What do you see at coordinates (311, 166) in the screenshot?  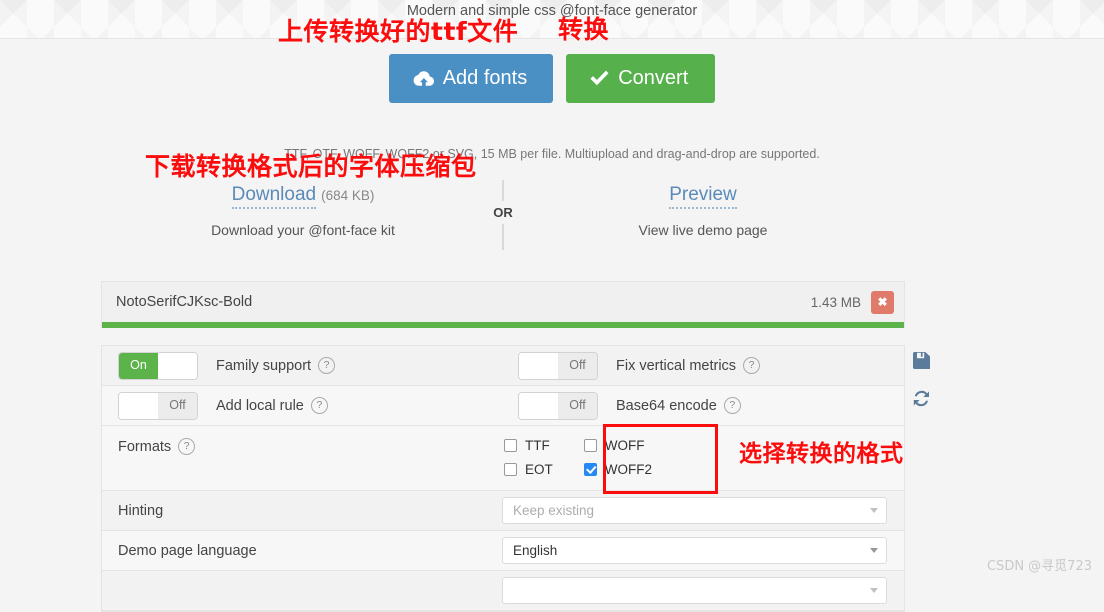 I see `annotation-download-package: 下载转换格式后的字体压缩包` at bounding box center [311, 166].